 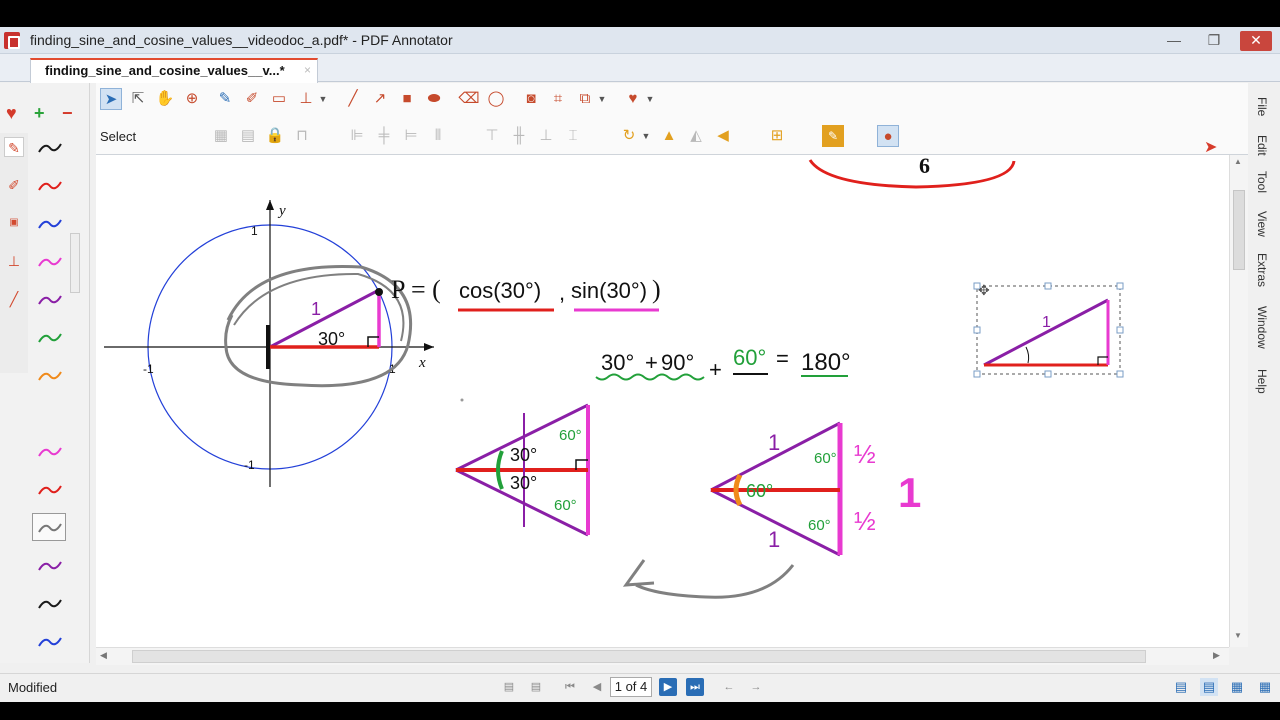 What do you see at coordinates (1238, 161) in the screenshot?
I see `scroll-up-icon: ▲` at bounding box center [1238, 161].